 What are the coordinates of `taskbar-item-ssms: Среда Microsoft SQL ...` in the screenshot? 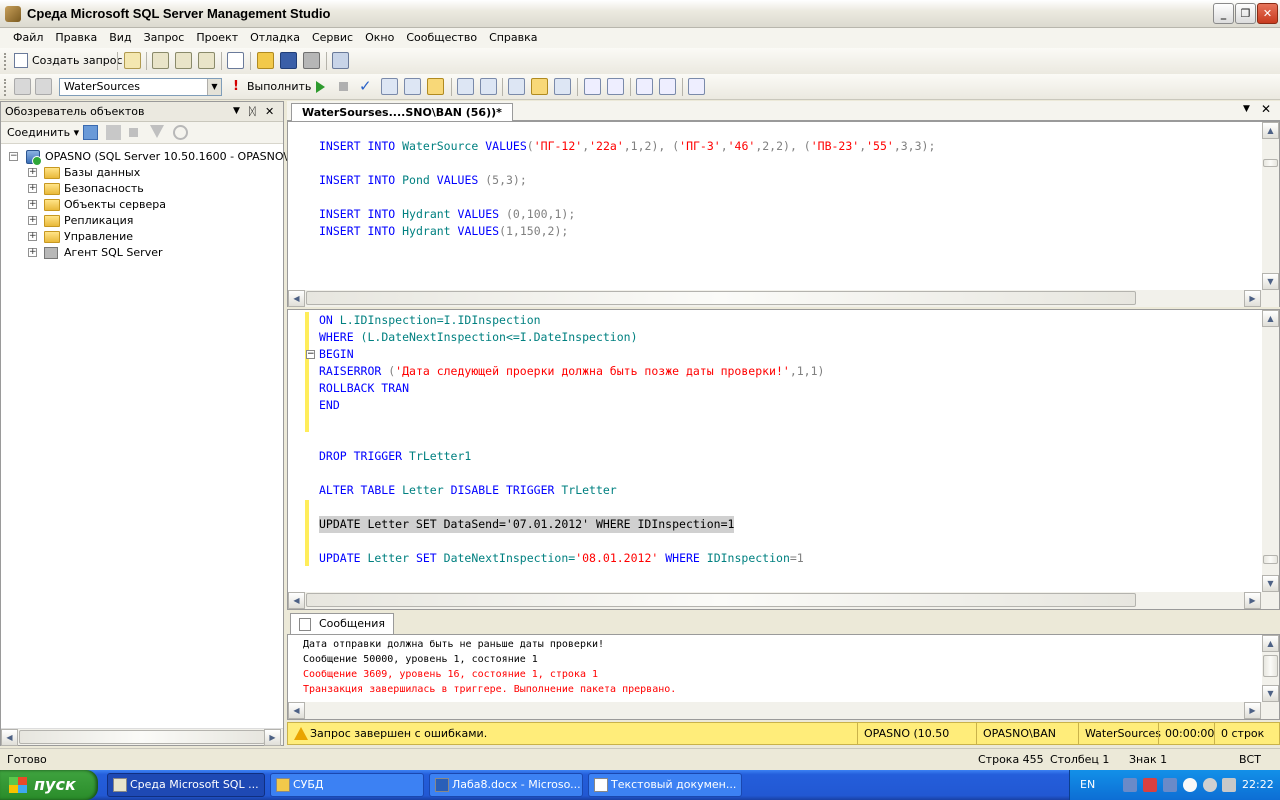 It's located at (186, 785).